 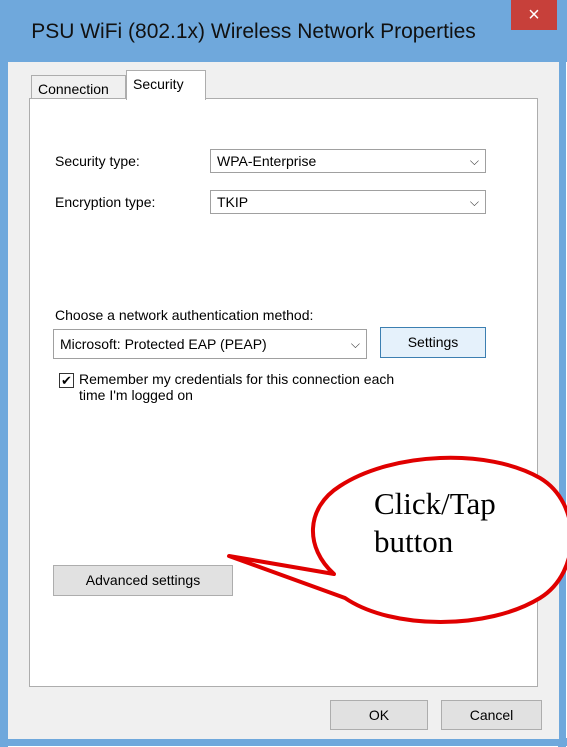 I want to click on security-type-label: Security type:, so click(x=97, y=161).